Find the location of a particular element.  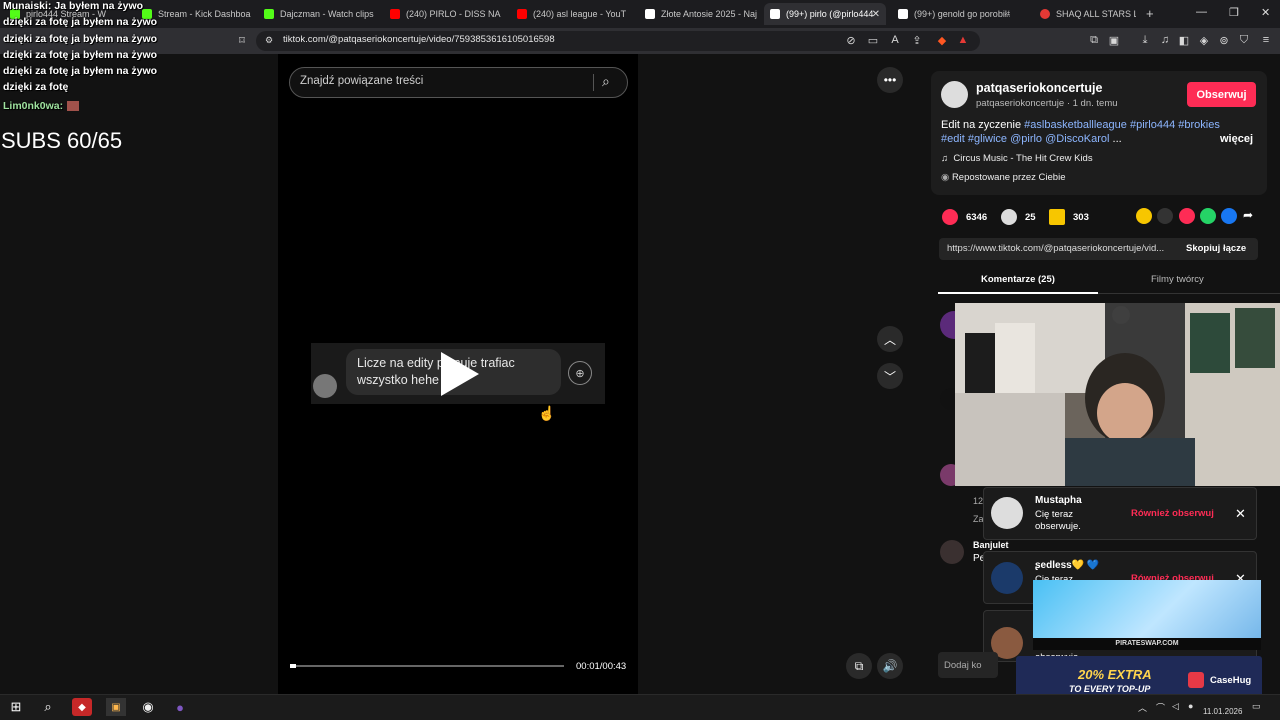

music-info: ♫ Circus Music - The Hit Crew Kids is located at coordinates (1017, 158).